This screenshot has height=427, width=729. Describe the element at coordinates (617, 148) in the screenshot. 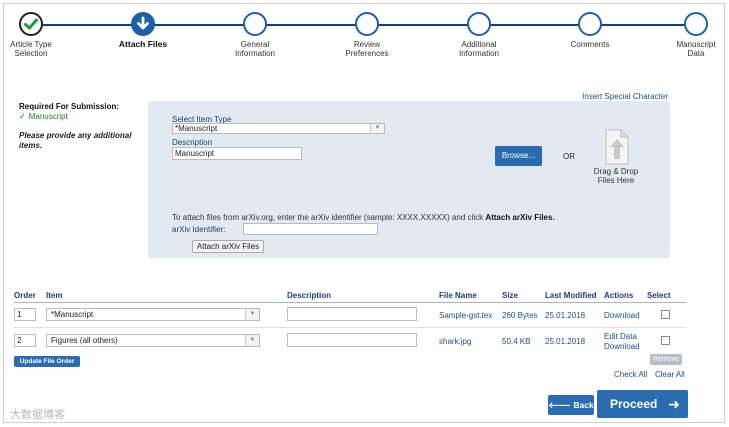

I see `drag-drop-upload-icon` at that location.